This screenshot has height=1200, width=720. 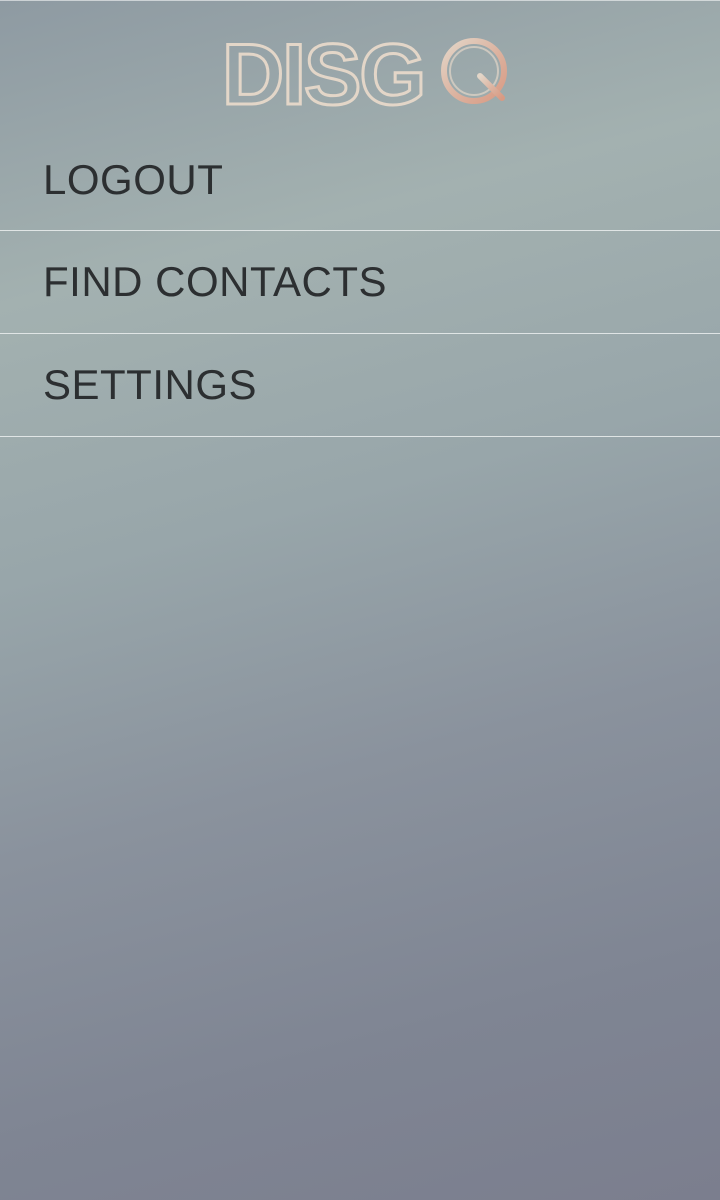 I want to click on top-edge-divider, so click(x=360, y=0).